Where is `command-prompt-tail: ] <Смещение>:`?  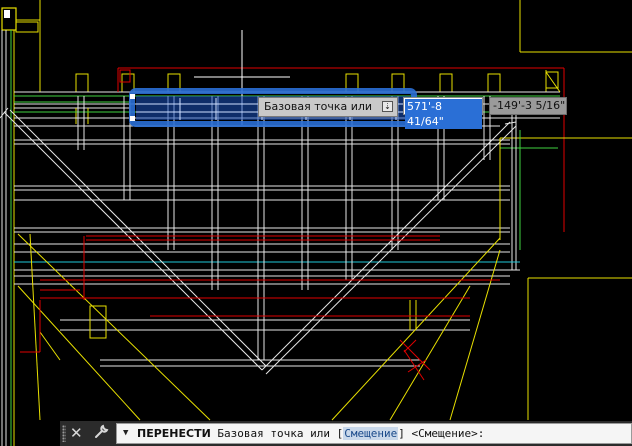 command-prompt-tail: ] <Смещение>: is located at coordinates (441, 433).